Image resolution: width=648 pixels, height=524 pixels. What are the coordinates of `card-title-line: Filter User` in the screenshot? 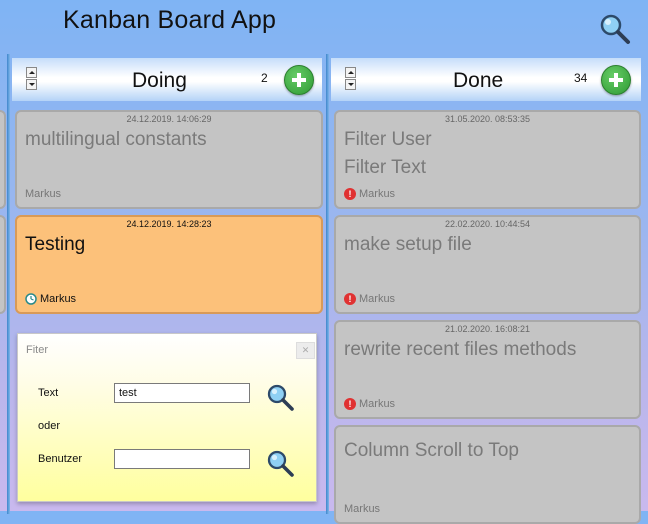 It's located at (388, 139).